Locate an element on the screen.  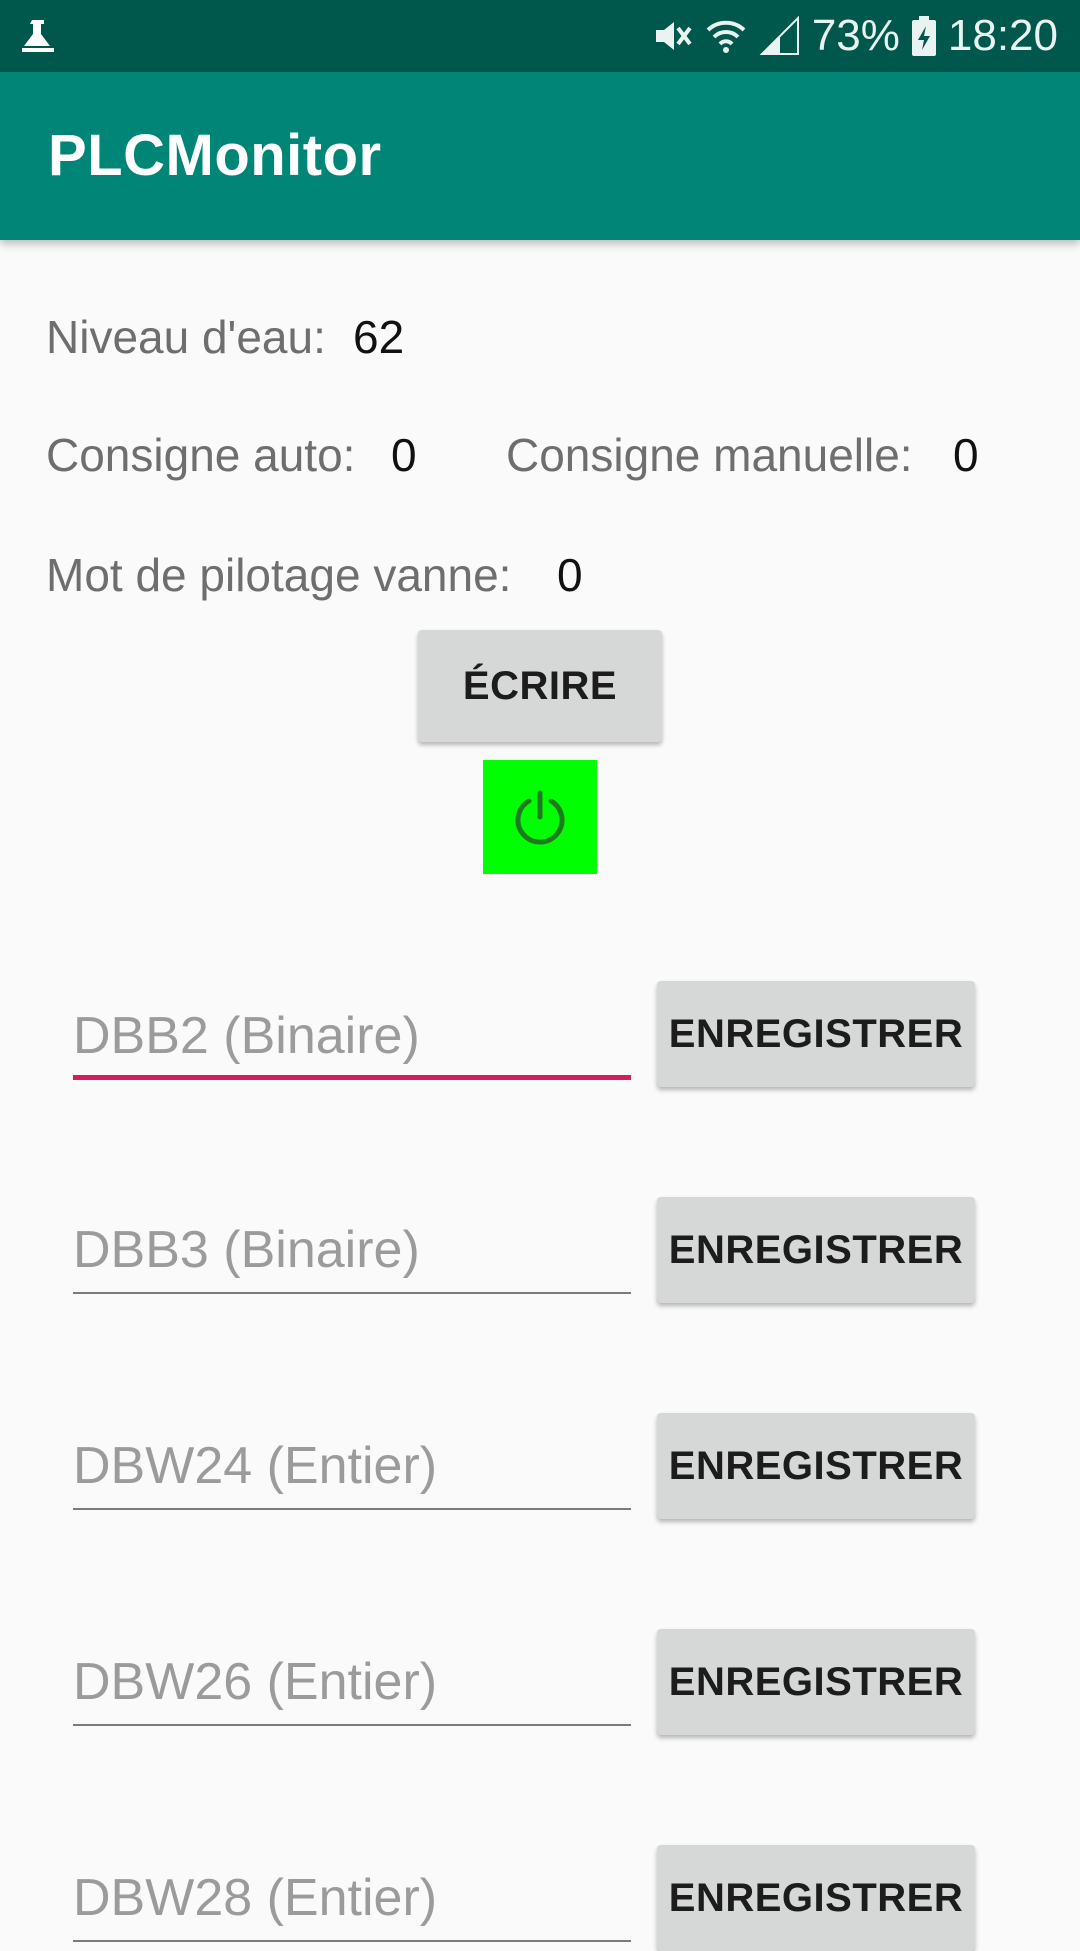
dbb3-input: DBB3 (Binaire) is located at coordinates (352, 1254).